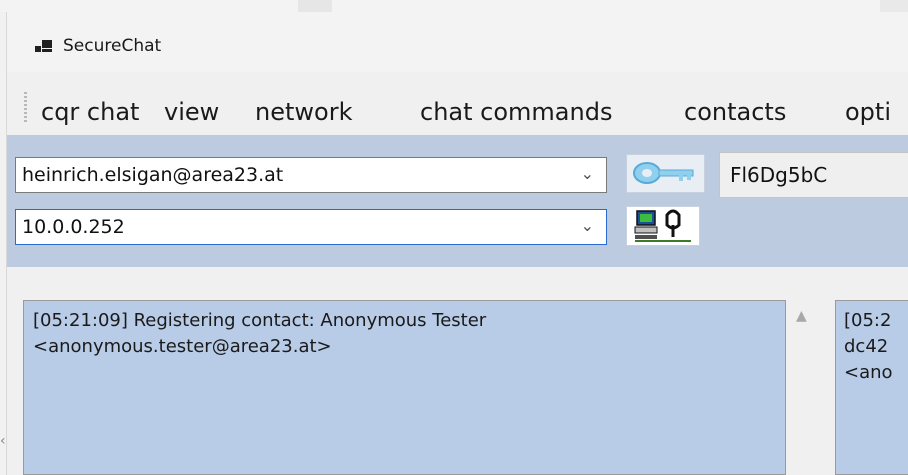  What do you see at coordinates (73, 227) in the screenshot?
I see `ip-value: 10.0.0.252` at bounding box center [73, 227].